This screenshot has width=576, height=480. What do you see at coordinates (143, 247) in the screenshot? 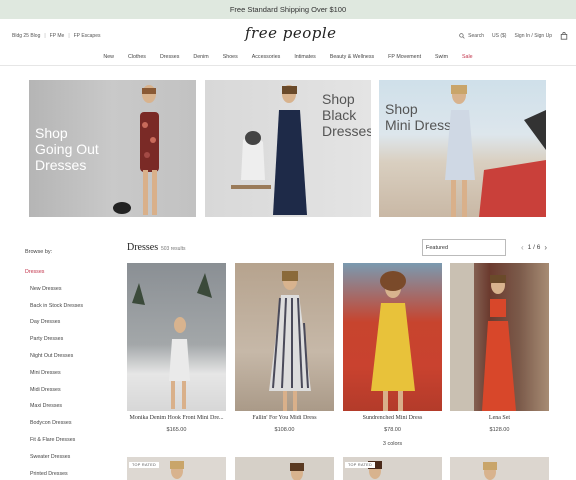
I see `page-title: Dresses` at bounding box center [143, 247].